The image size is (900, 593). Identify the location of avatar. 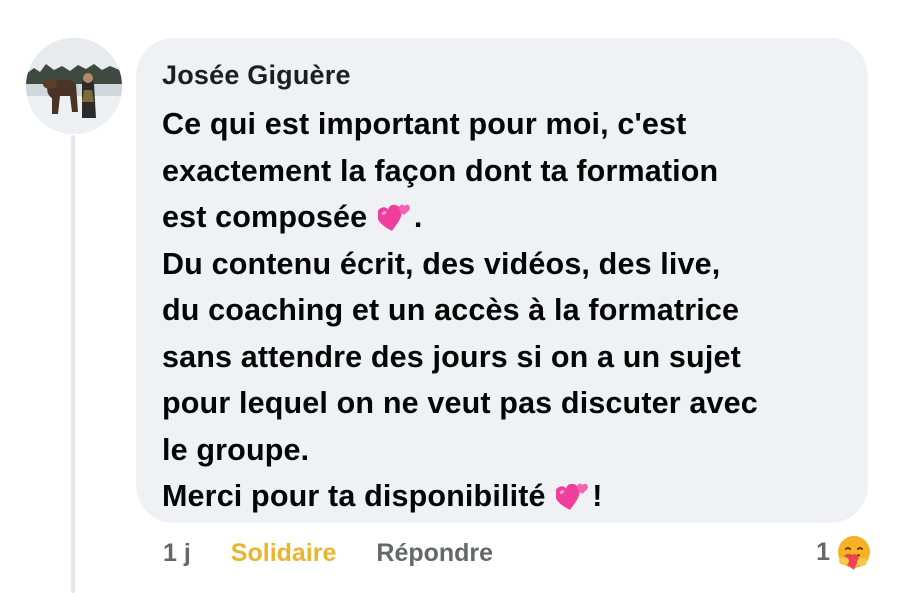
(74, 86).